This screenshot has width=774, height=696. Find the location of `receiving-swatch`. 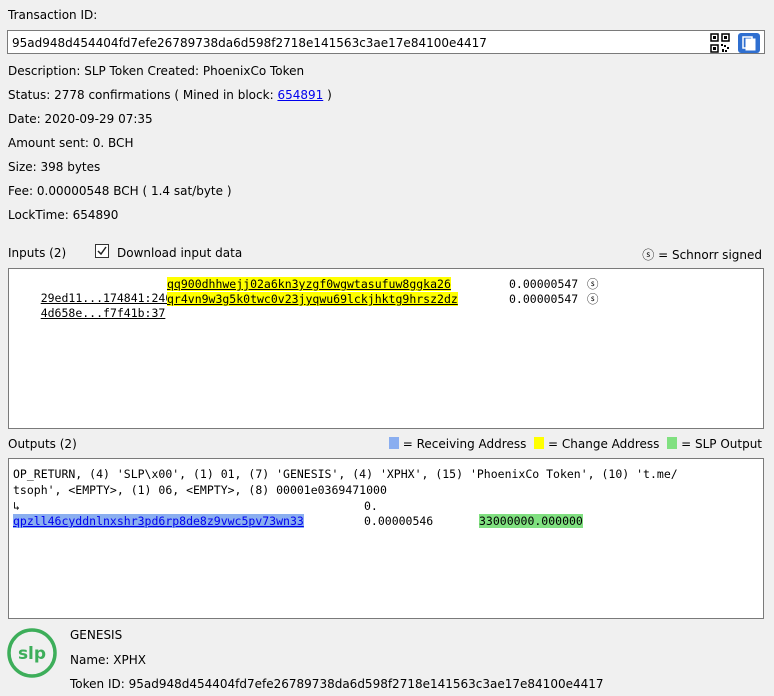

receiving-swatch is located at coordinates (393, 443).